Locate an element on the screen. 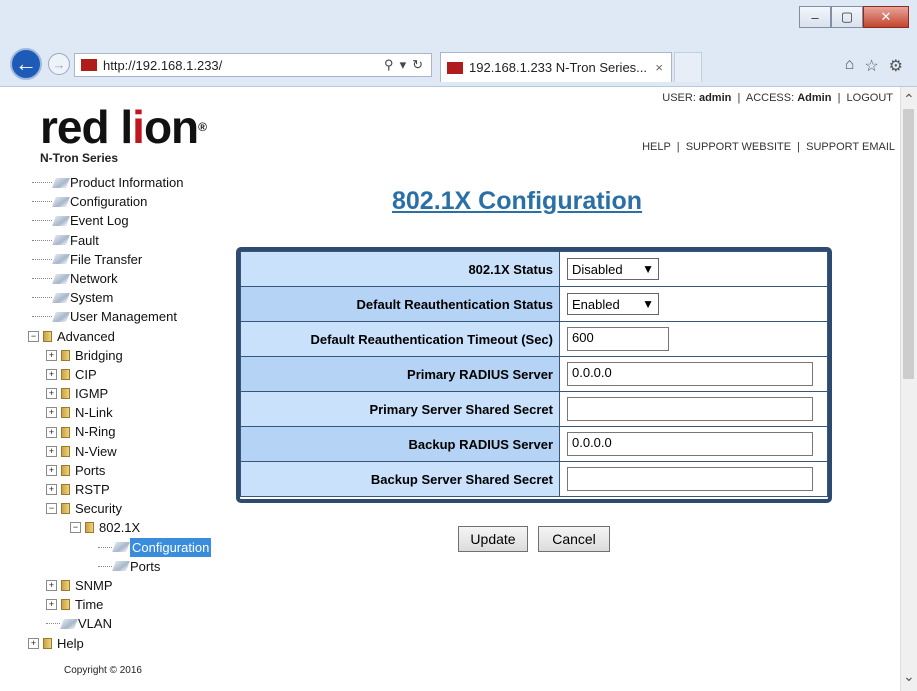 This screenshot has width=917, height=691. back-arrow-icon: ← is located at coordinates (26, 63).